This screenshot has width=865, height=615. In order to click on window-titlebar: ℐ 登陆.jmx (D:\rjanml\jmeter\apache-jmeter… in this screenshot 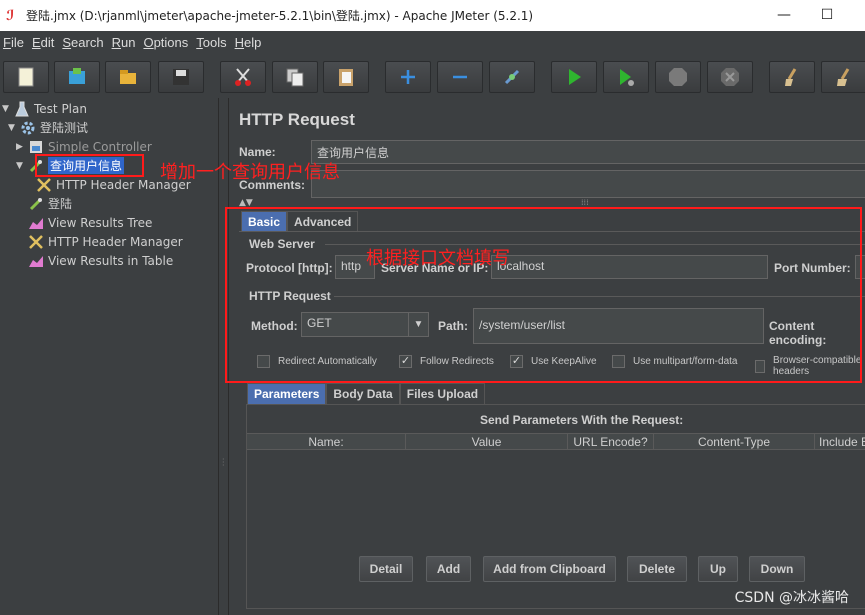, I will do `click(432, 15)`.